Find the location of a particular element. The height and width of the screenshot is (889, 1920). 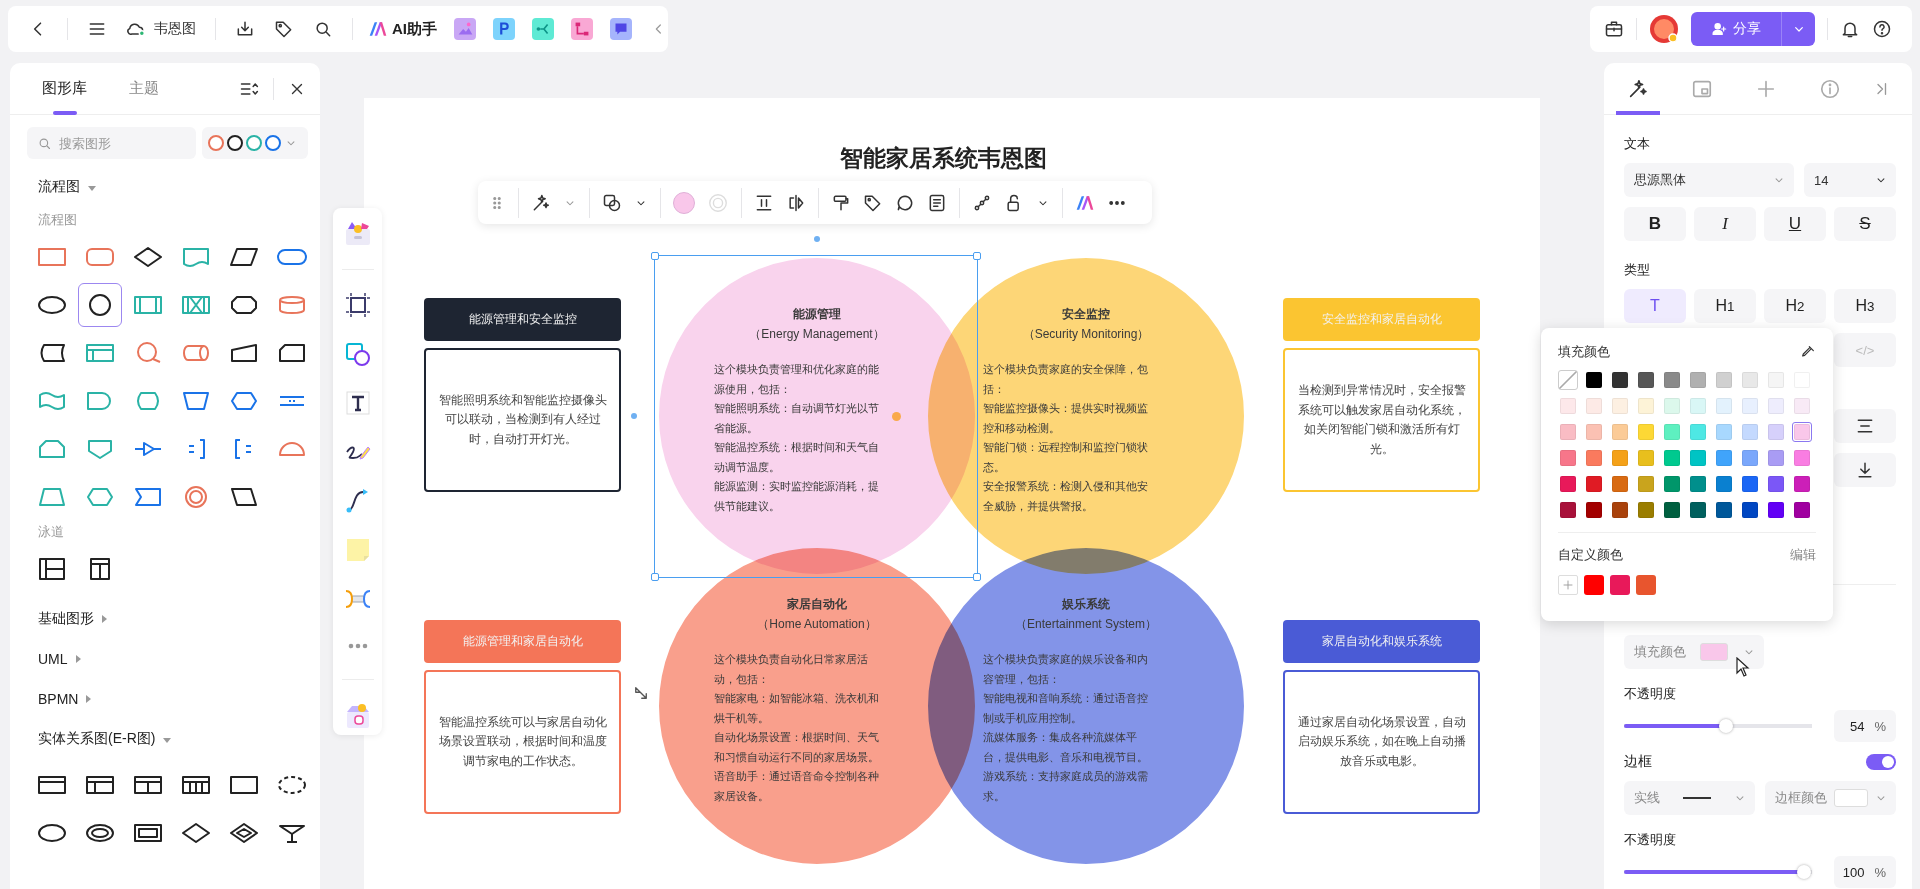

bold-button: B is located at coordinates (1655, 224).